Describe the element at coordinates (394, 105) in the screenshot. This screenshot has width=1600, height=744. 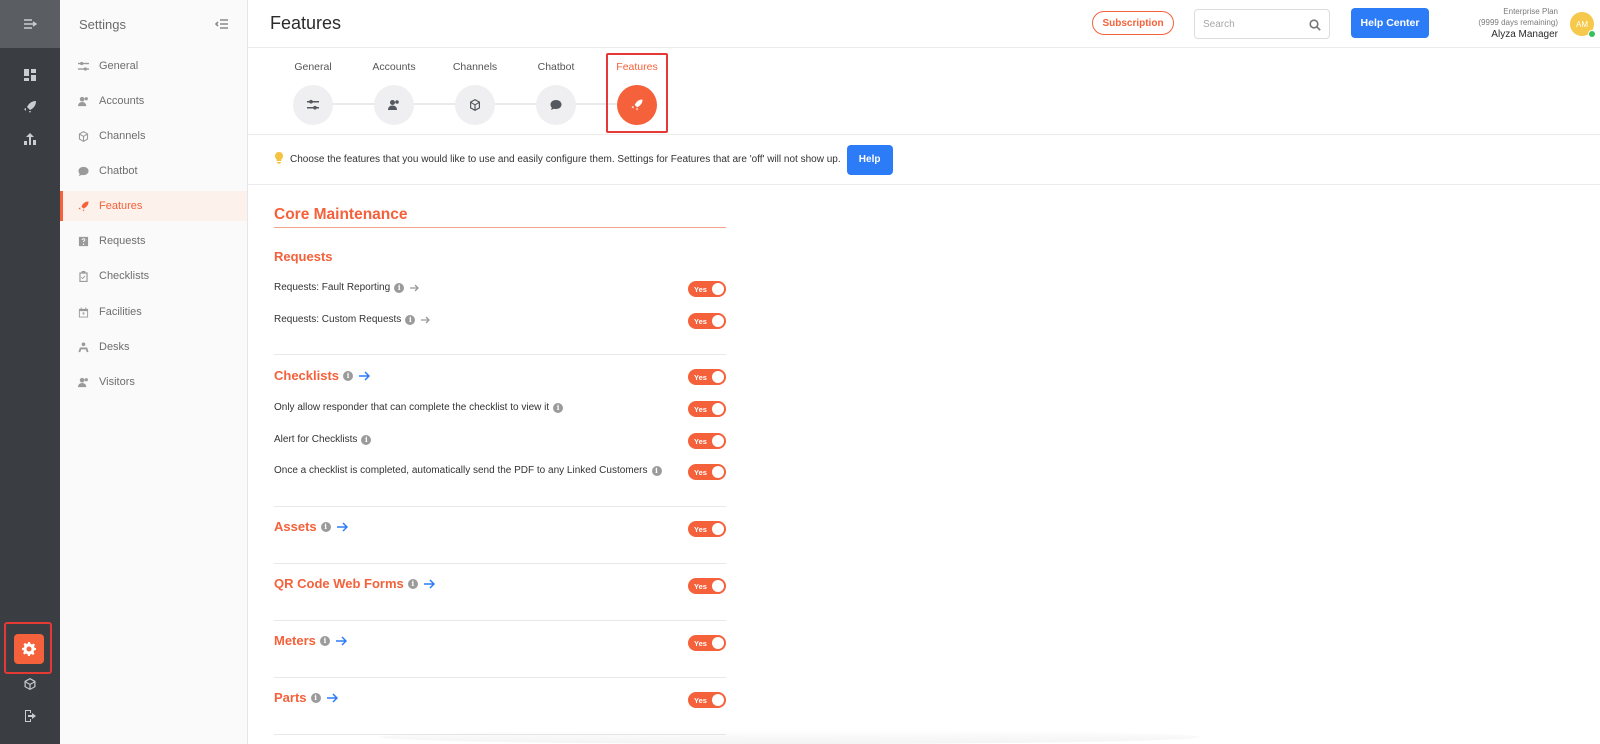
I see `users-icon` at that location.